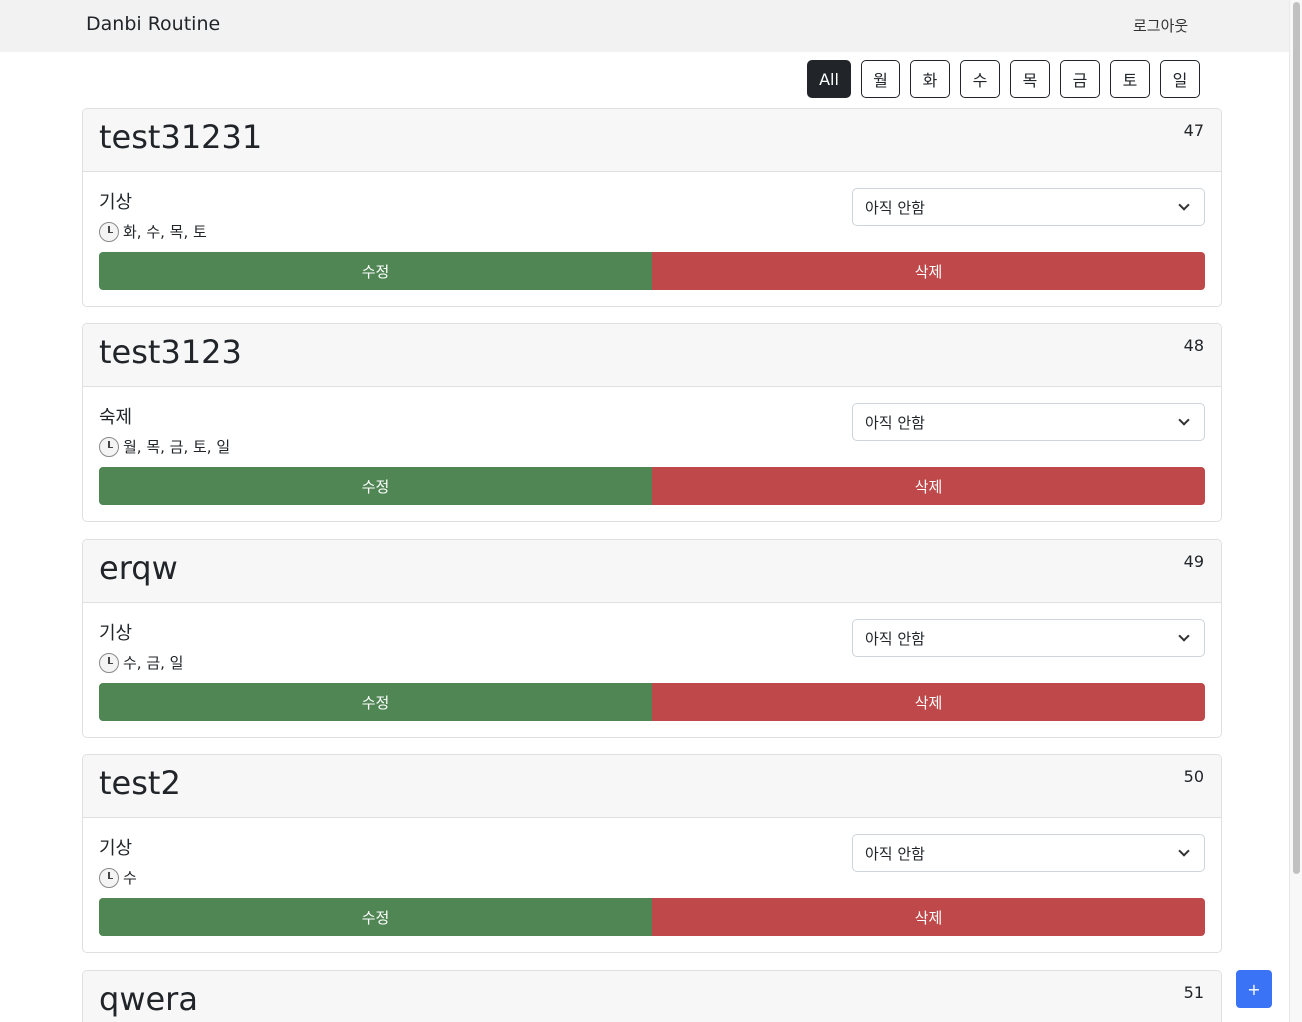  Describe the element at coordinates (829, 79) in the screenshot. I see `filter-all-button: All` at that location.